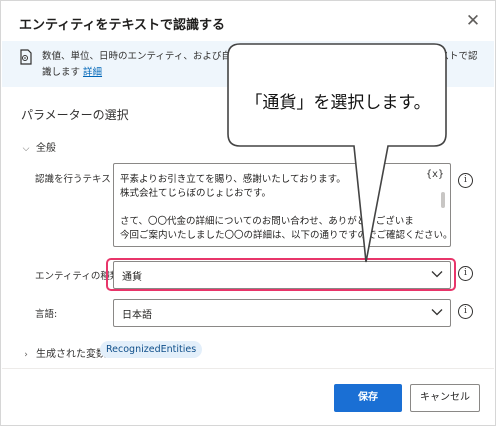  What do you see at coordinates (267, 221) in the screenshot?
I see `text-line: さて、〇〇代金の詳細についてのお問い合わせ、ありがとうございま` at bounding box center [267, 221].